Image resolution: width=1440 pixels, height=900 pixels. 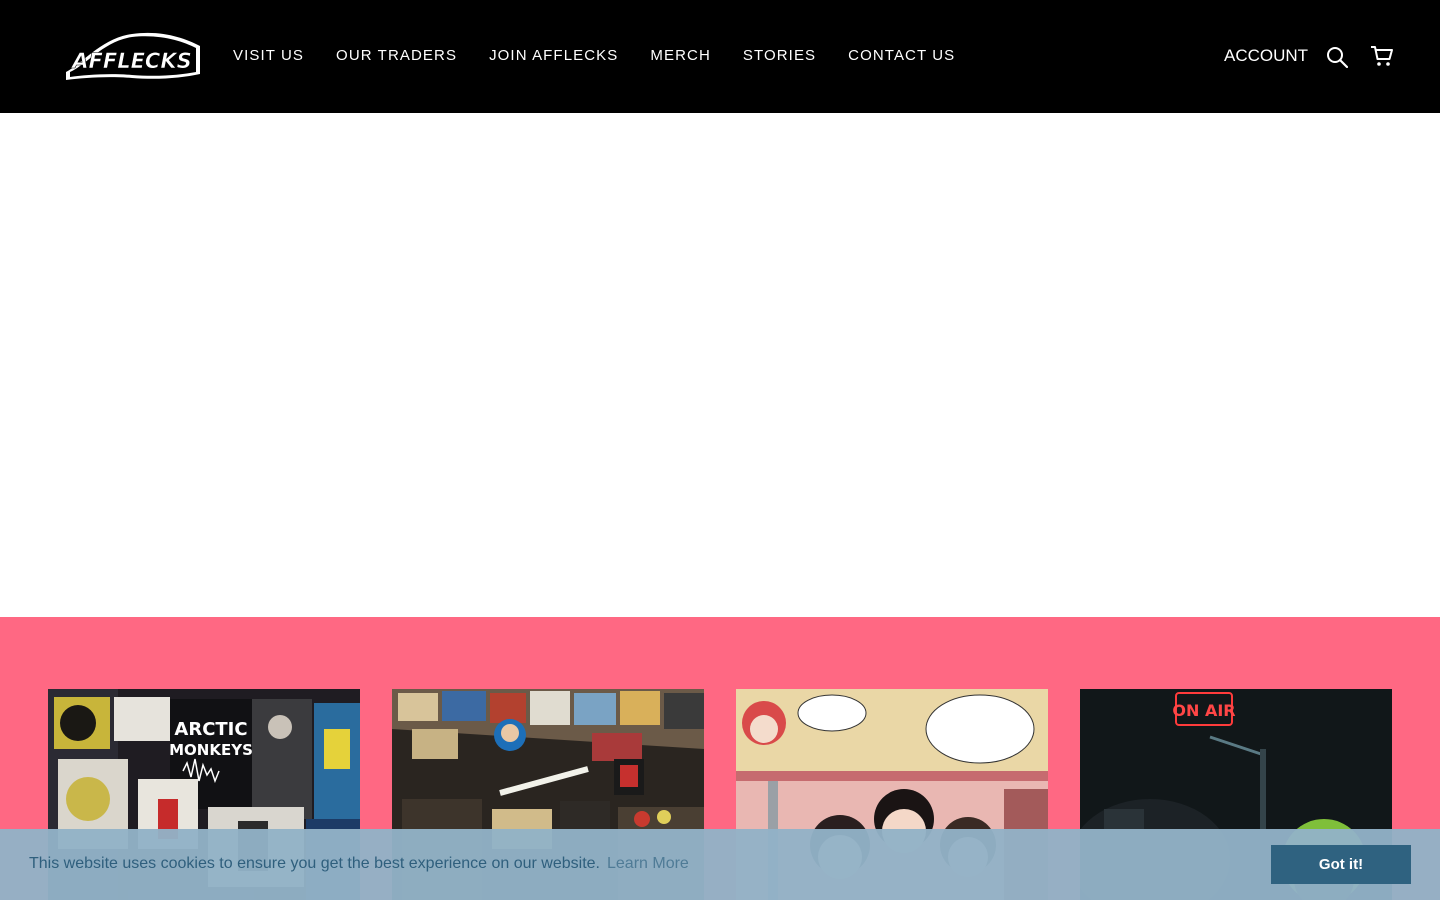 What do you see at coordinates (1266, 56) in the screenshot?
I see `account-link: ACCOUNT` at bounding box center [1266, 56].